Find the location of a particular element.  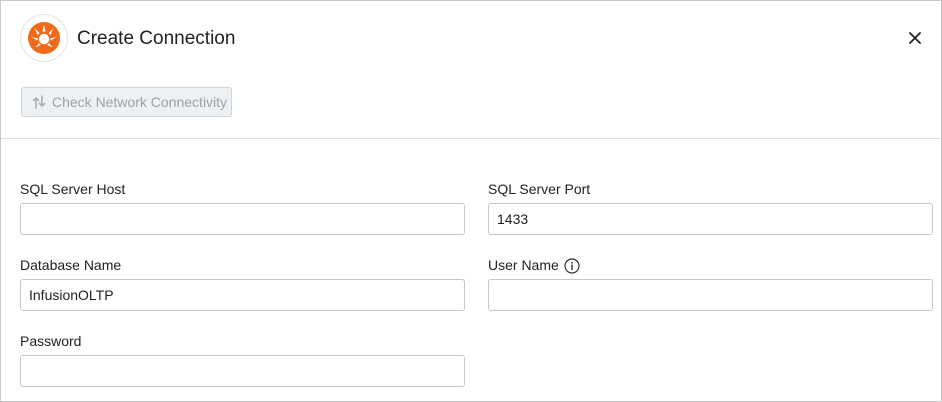

user-name-input is located at coordinates (710, 295).